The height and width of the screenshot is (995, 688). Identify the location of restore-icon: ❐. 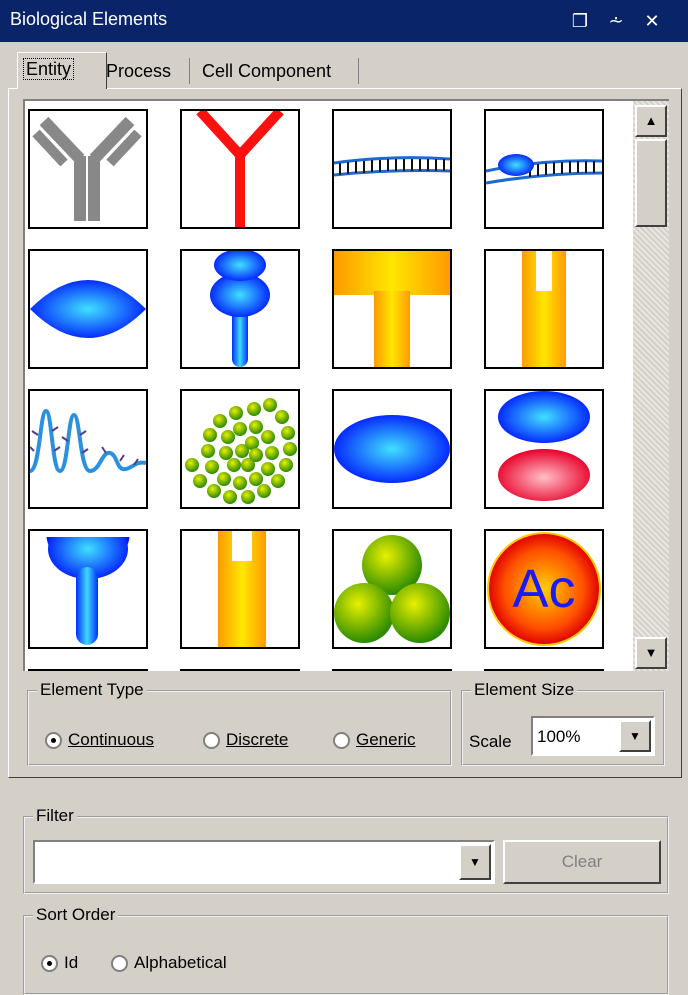
(580, 21).